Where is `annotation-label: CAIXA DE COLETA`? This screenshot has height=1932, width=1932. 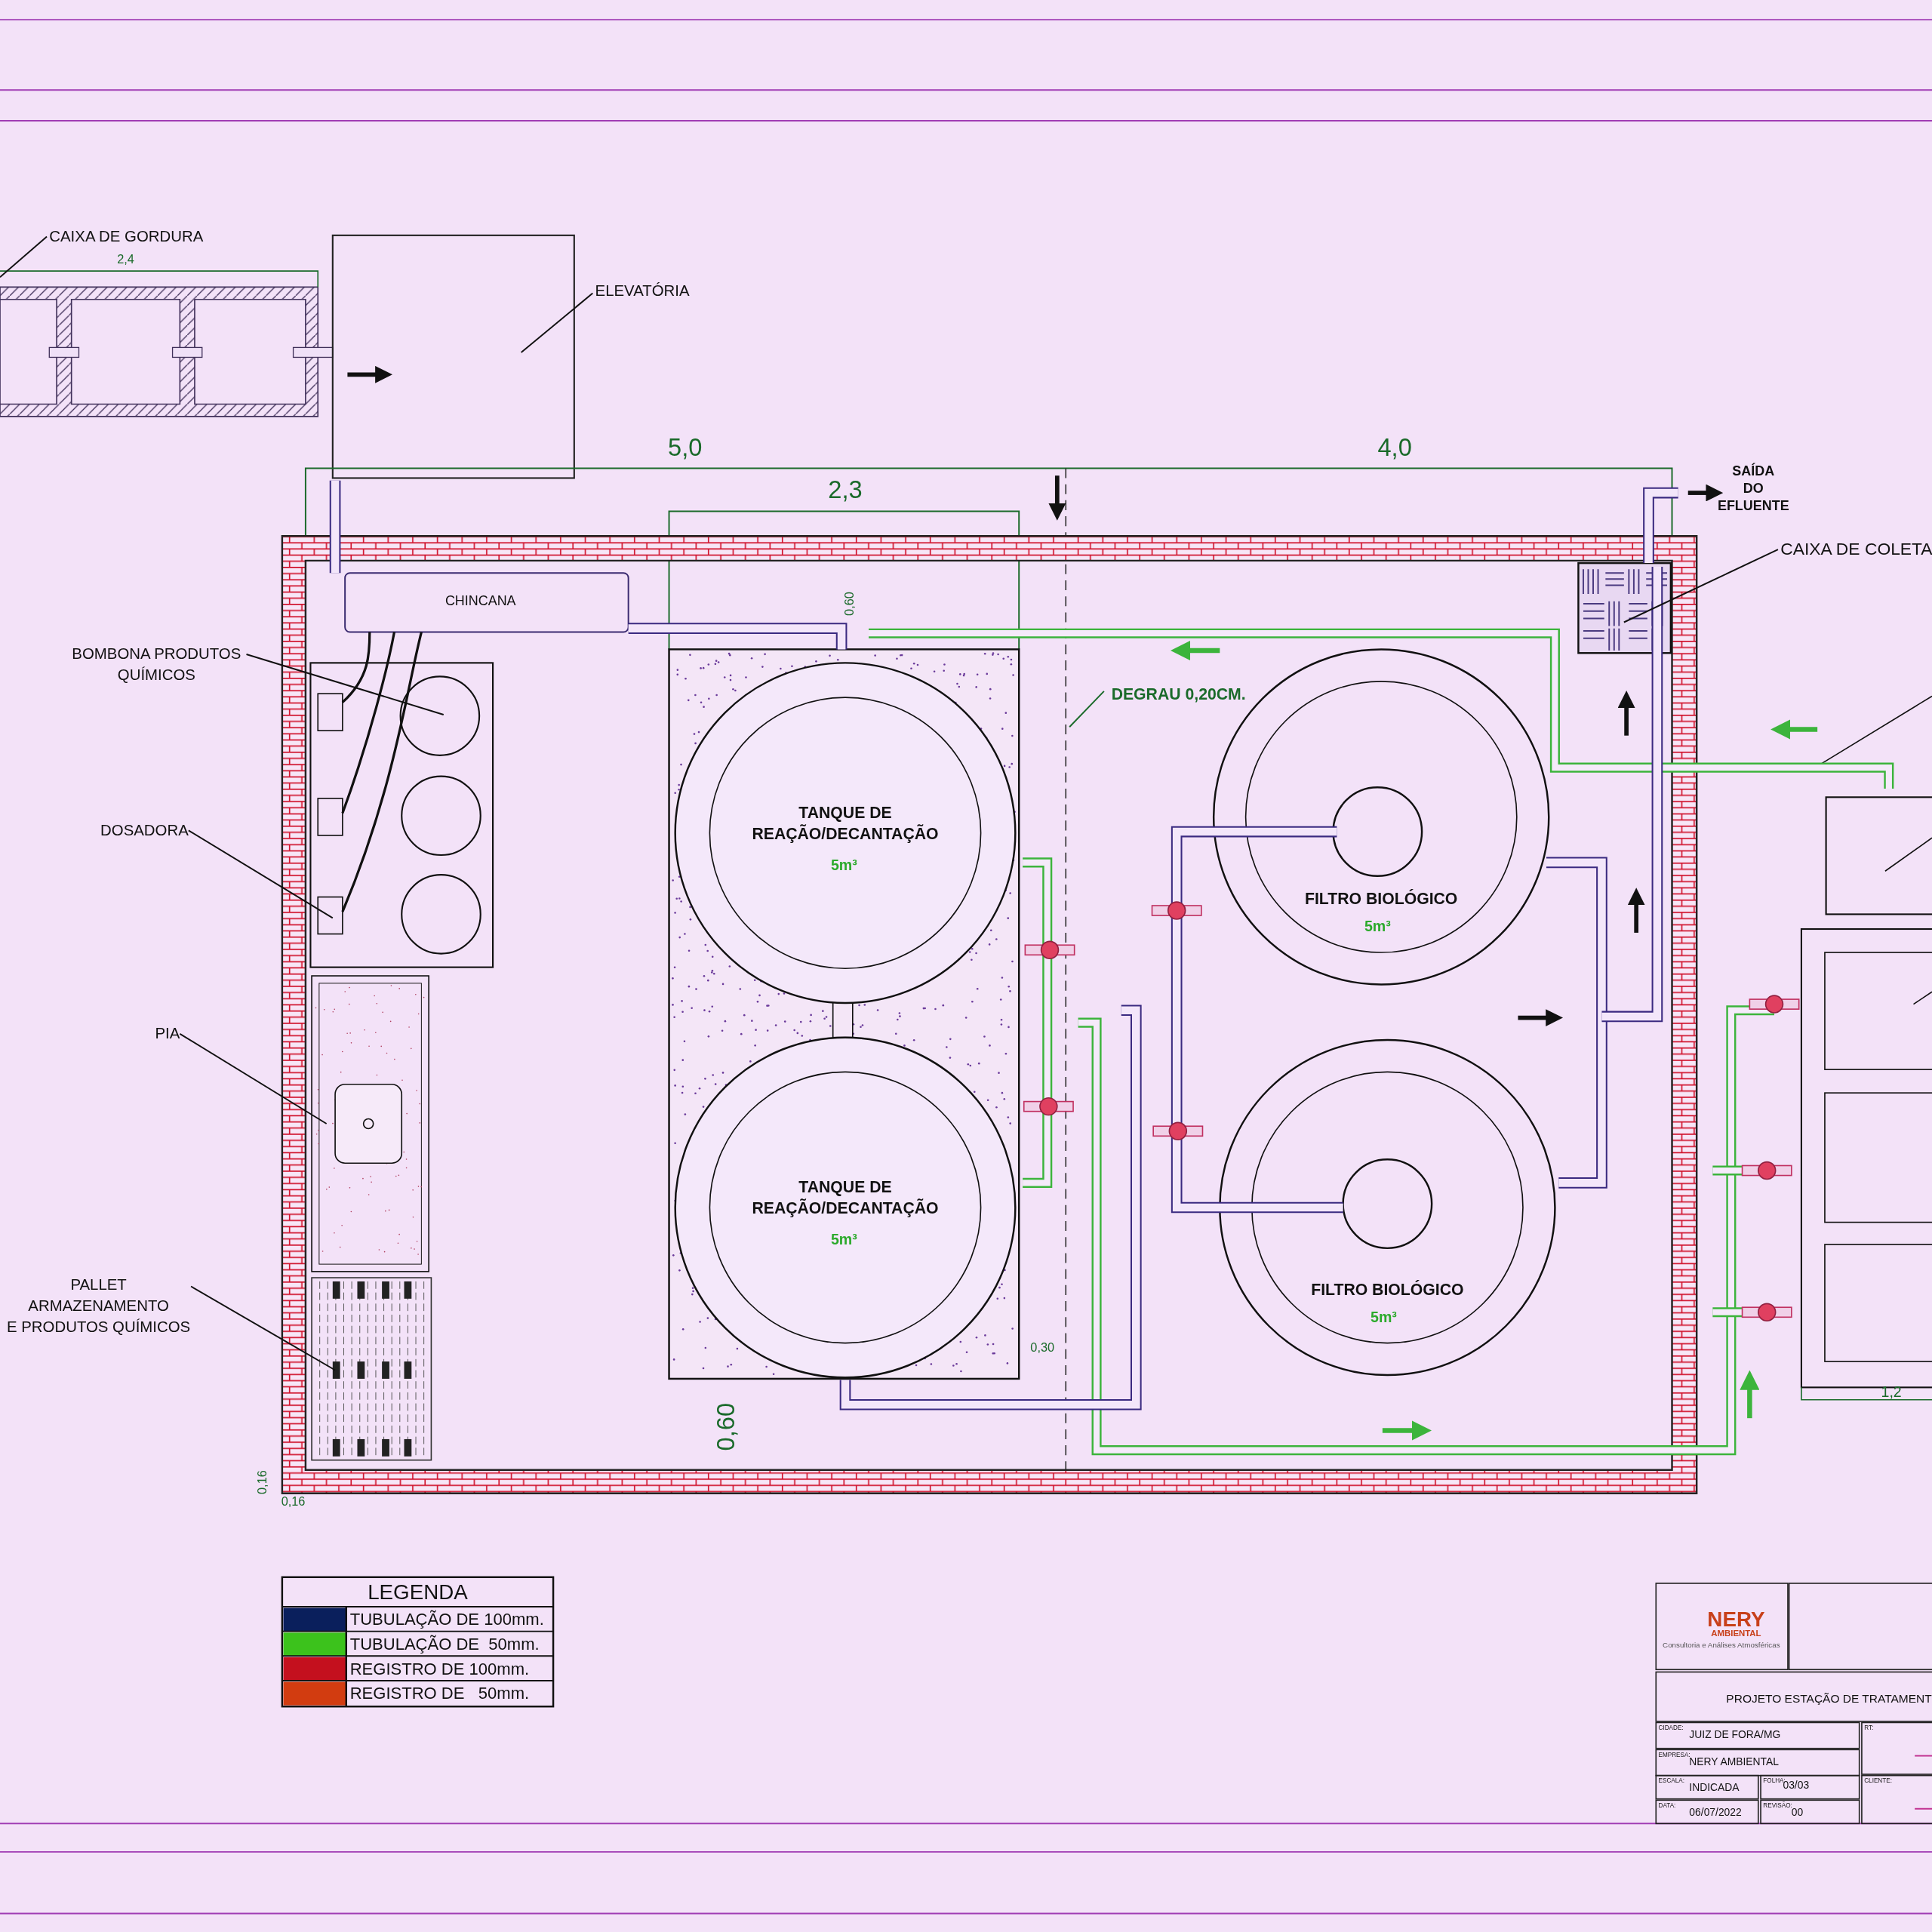
annotation-label: CAIXA DE COLETA is located at coordinates (1856, 548).